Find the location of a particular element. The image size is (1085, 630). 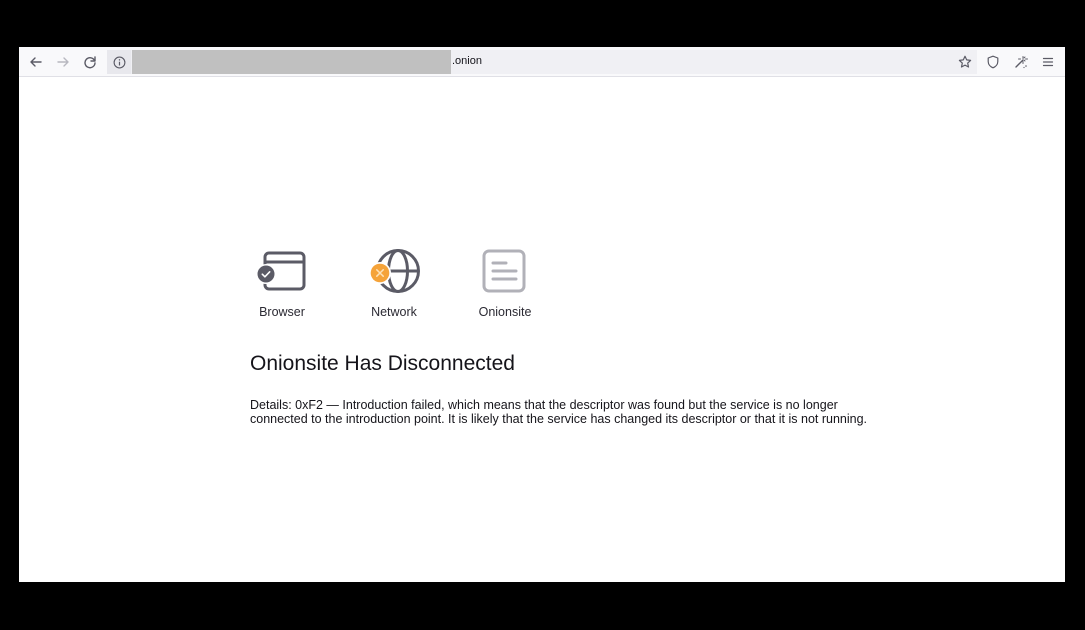

status-label-browser: Browser is located at coordinates (282, 312).